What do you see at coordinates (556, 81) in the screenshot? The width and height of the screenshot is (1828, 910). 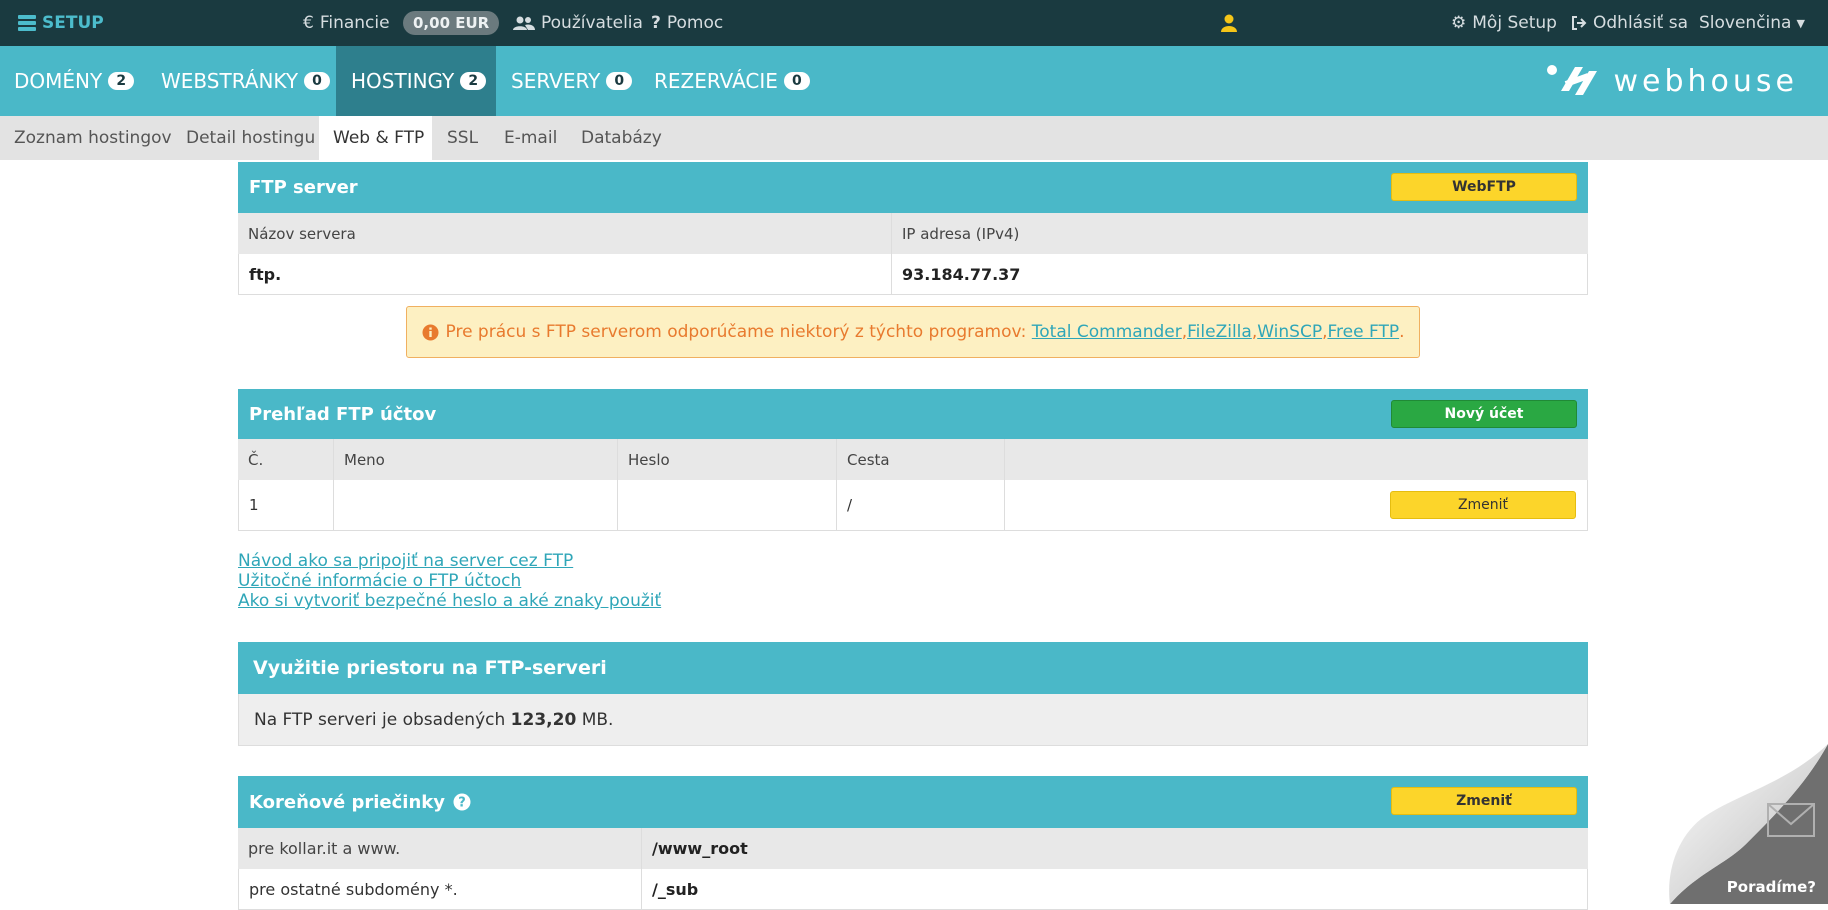 I see `tab-servery-label: SERVERY` at bounding box center [556, 81].